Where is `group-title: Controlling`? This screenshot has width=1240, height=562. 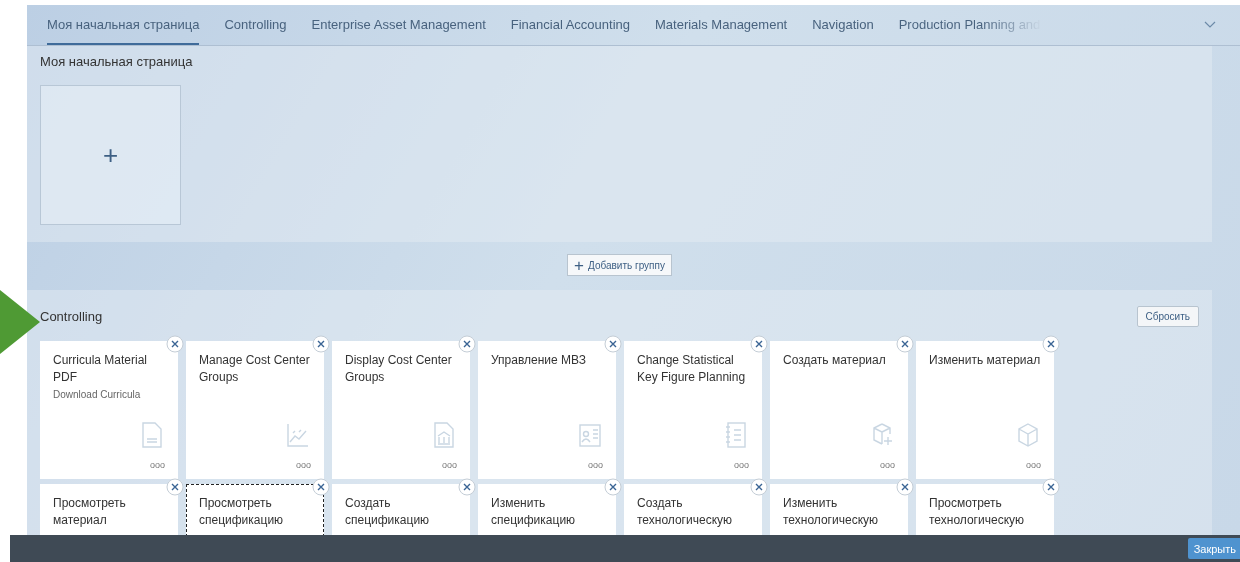 group-title: Controlling is located at coordinates (71, 316).